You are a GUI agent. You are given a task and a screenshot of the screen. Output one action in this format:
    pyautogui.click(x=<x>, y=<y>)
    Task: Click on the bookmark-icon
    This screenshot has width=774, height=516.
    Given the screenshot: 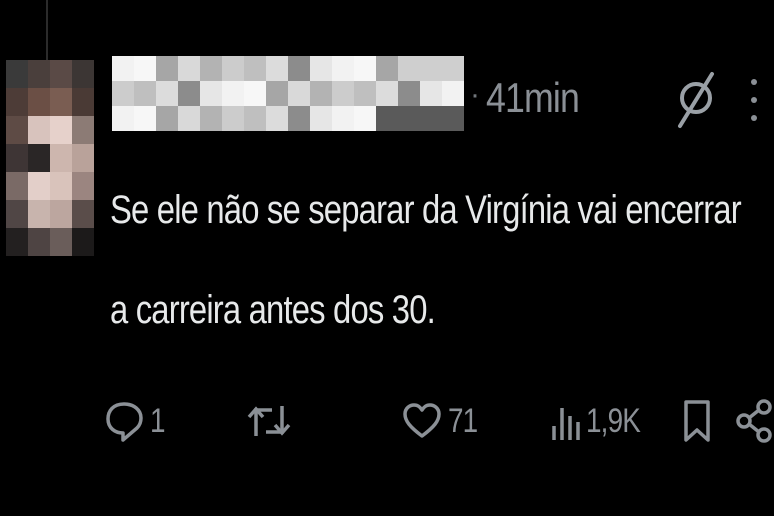 What is the action you would take?
    pyautogui.click(x=697, y=421)
    